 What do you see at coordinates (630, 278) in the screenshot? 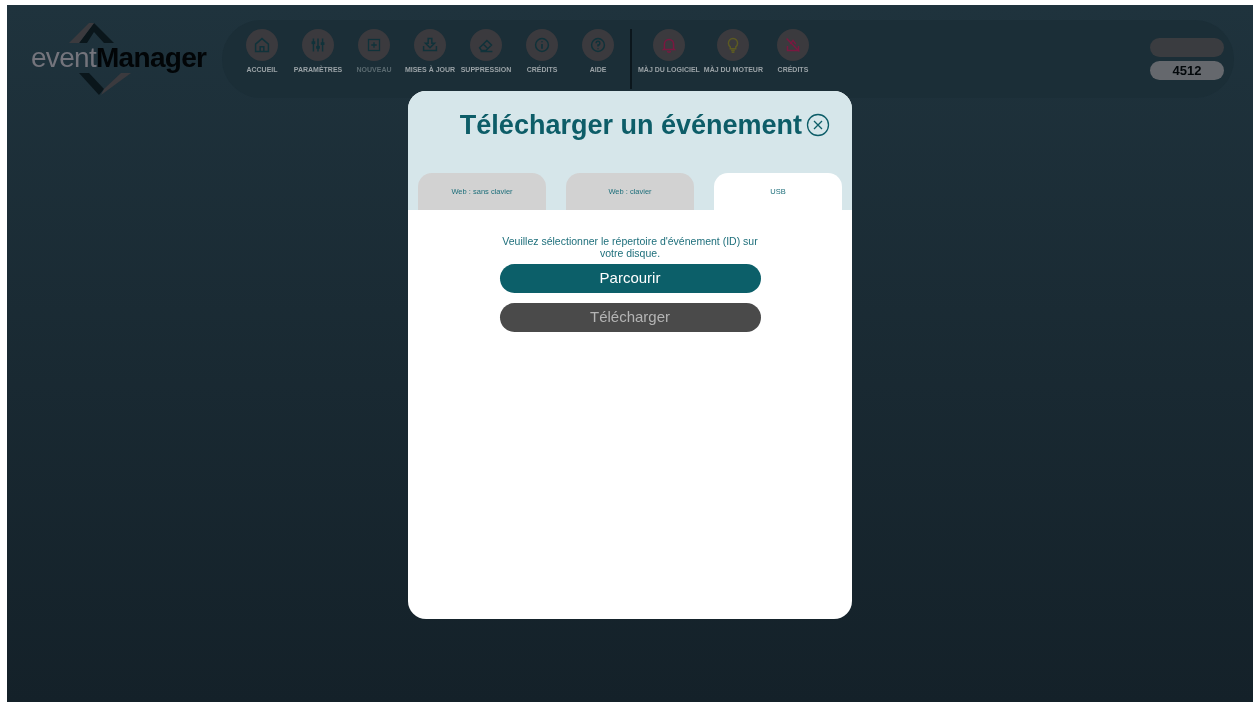
I see `browse-button: Parcourir` at bounding box center [630, 278].